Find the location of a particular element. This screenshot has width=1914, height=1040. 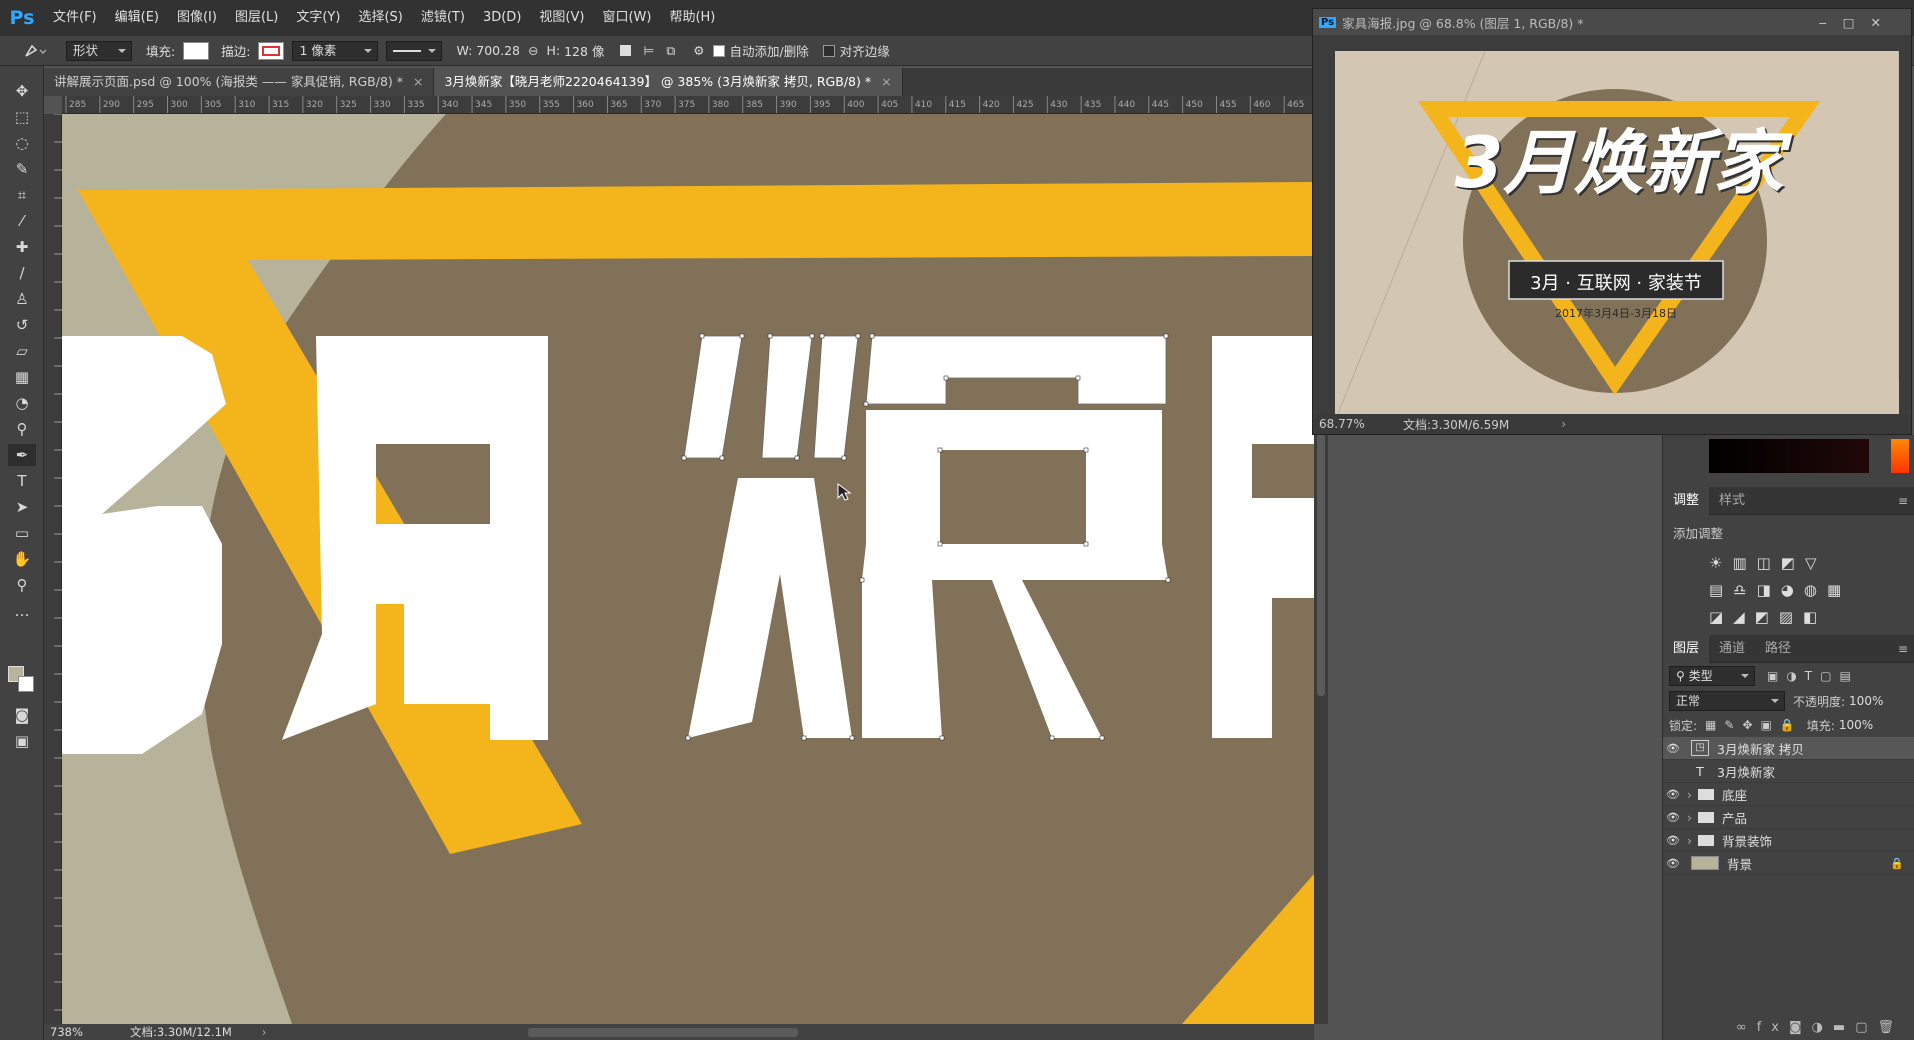

stroke-swatch is located at coordinates (271, 50).